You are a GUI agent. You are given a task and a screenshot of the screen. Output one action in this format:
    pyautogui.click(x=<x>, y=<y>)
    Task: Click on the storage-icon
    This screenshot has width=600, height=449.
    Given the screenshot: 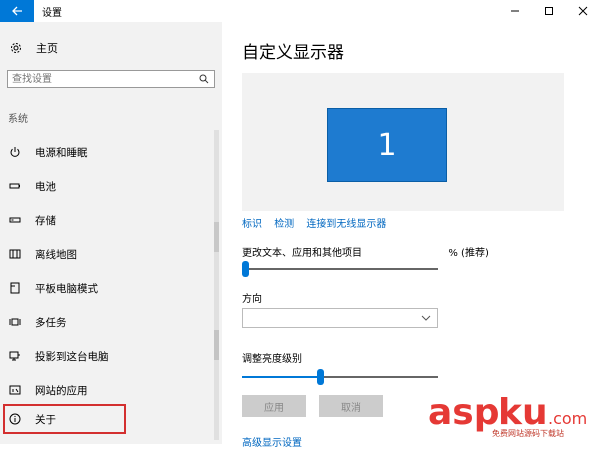 What is the action you would take?
    pyautogui.click(x=15, y=220)
    